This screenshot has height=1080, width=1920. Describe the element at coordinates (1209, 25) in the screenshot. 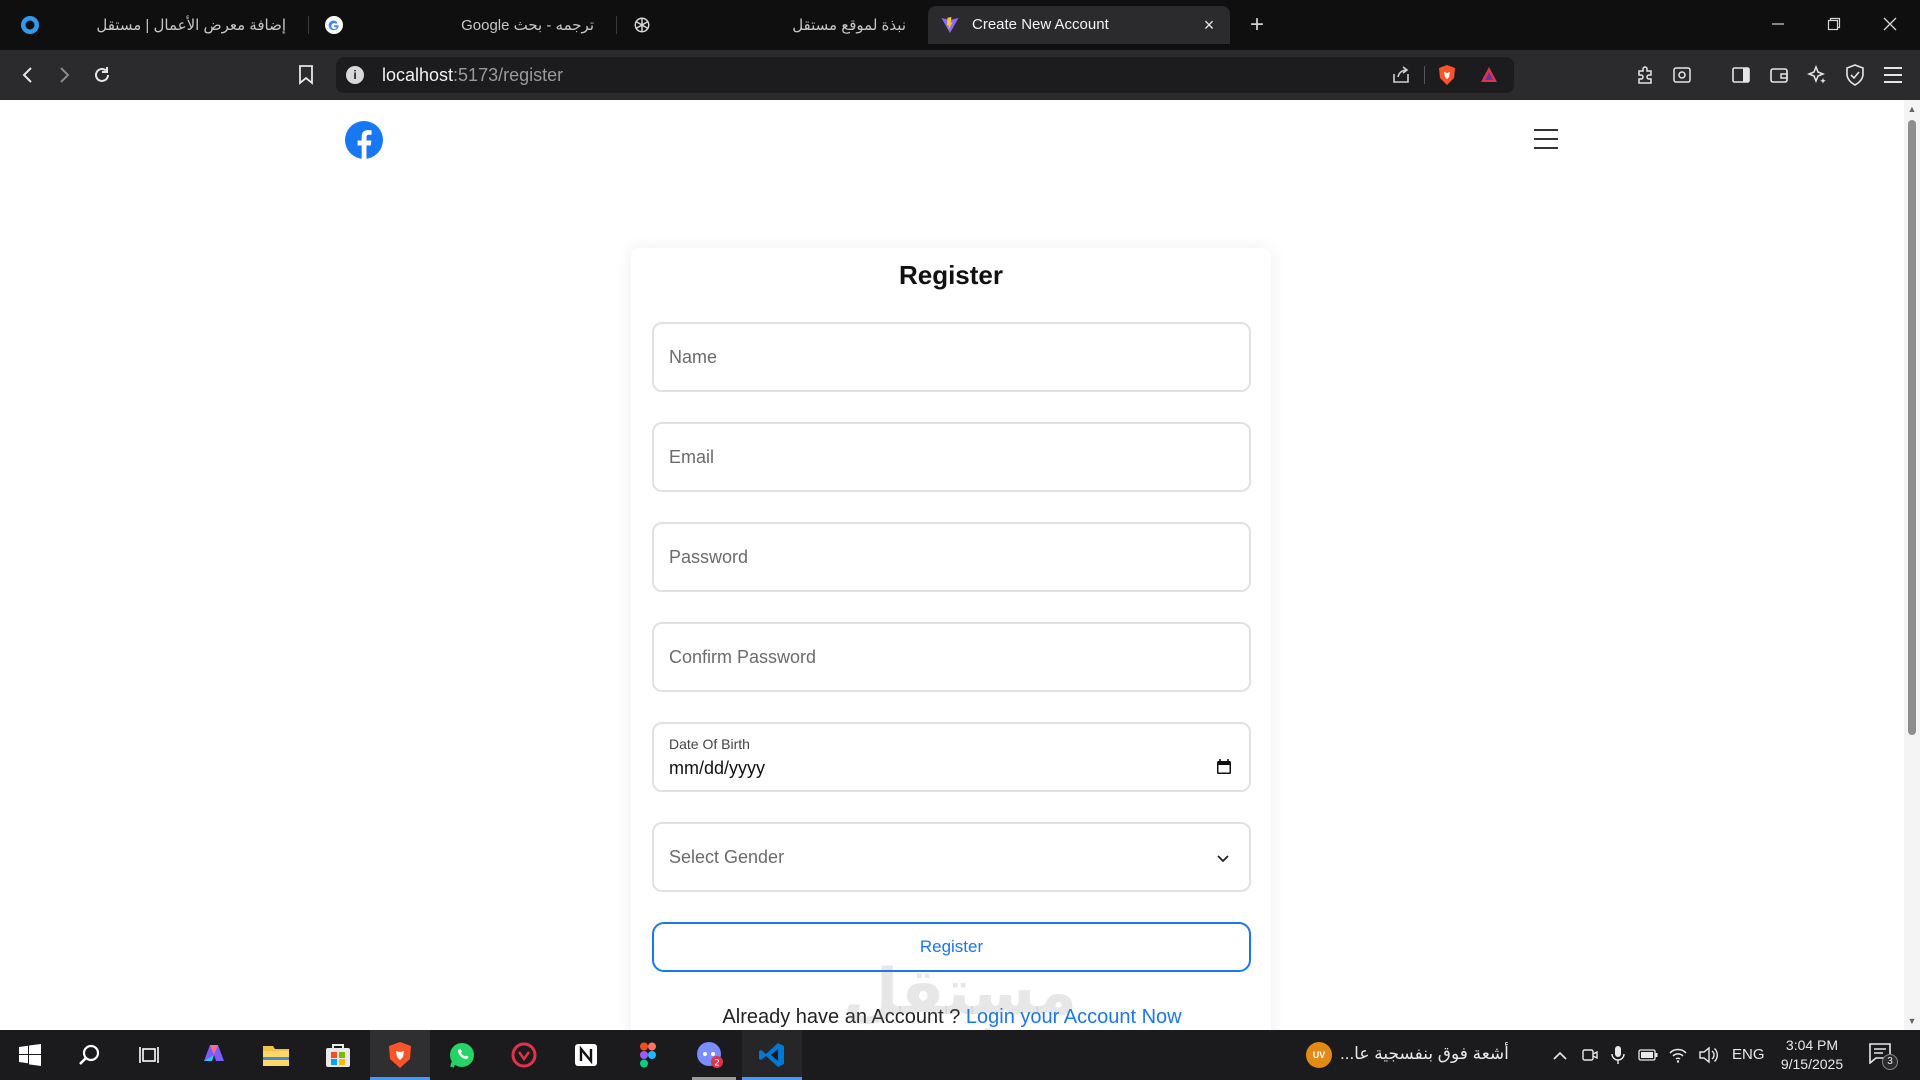

I see `close-tab-icon: ×` at that location.